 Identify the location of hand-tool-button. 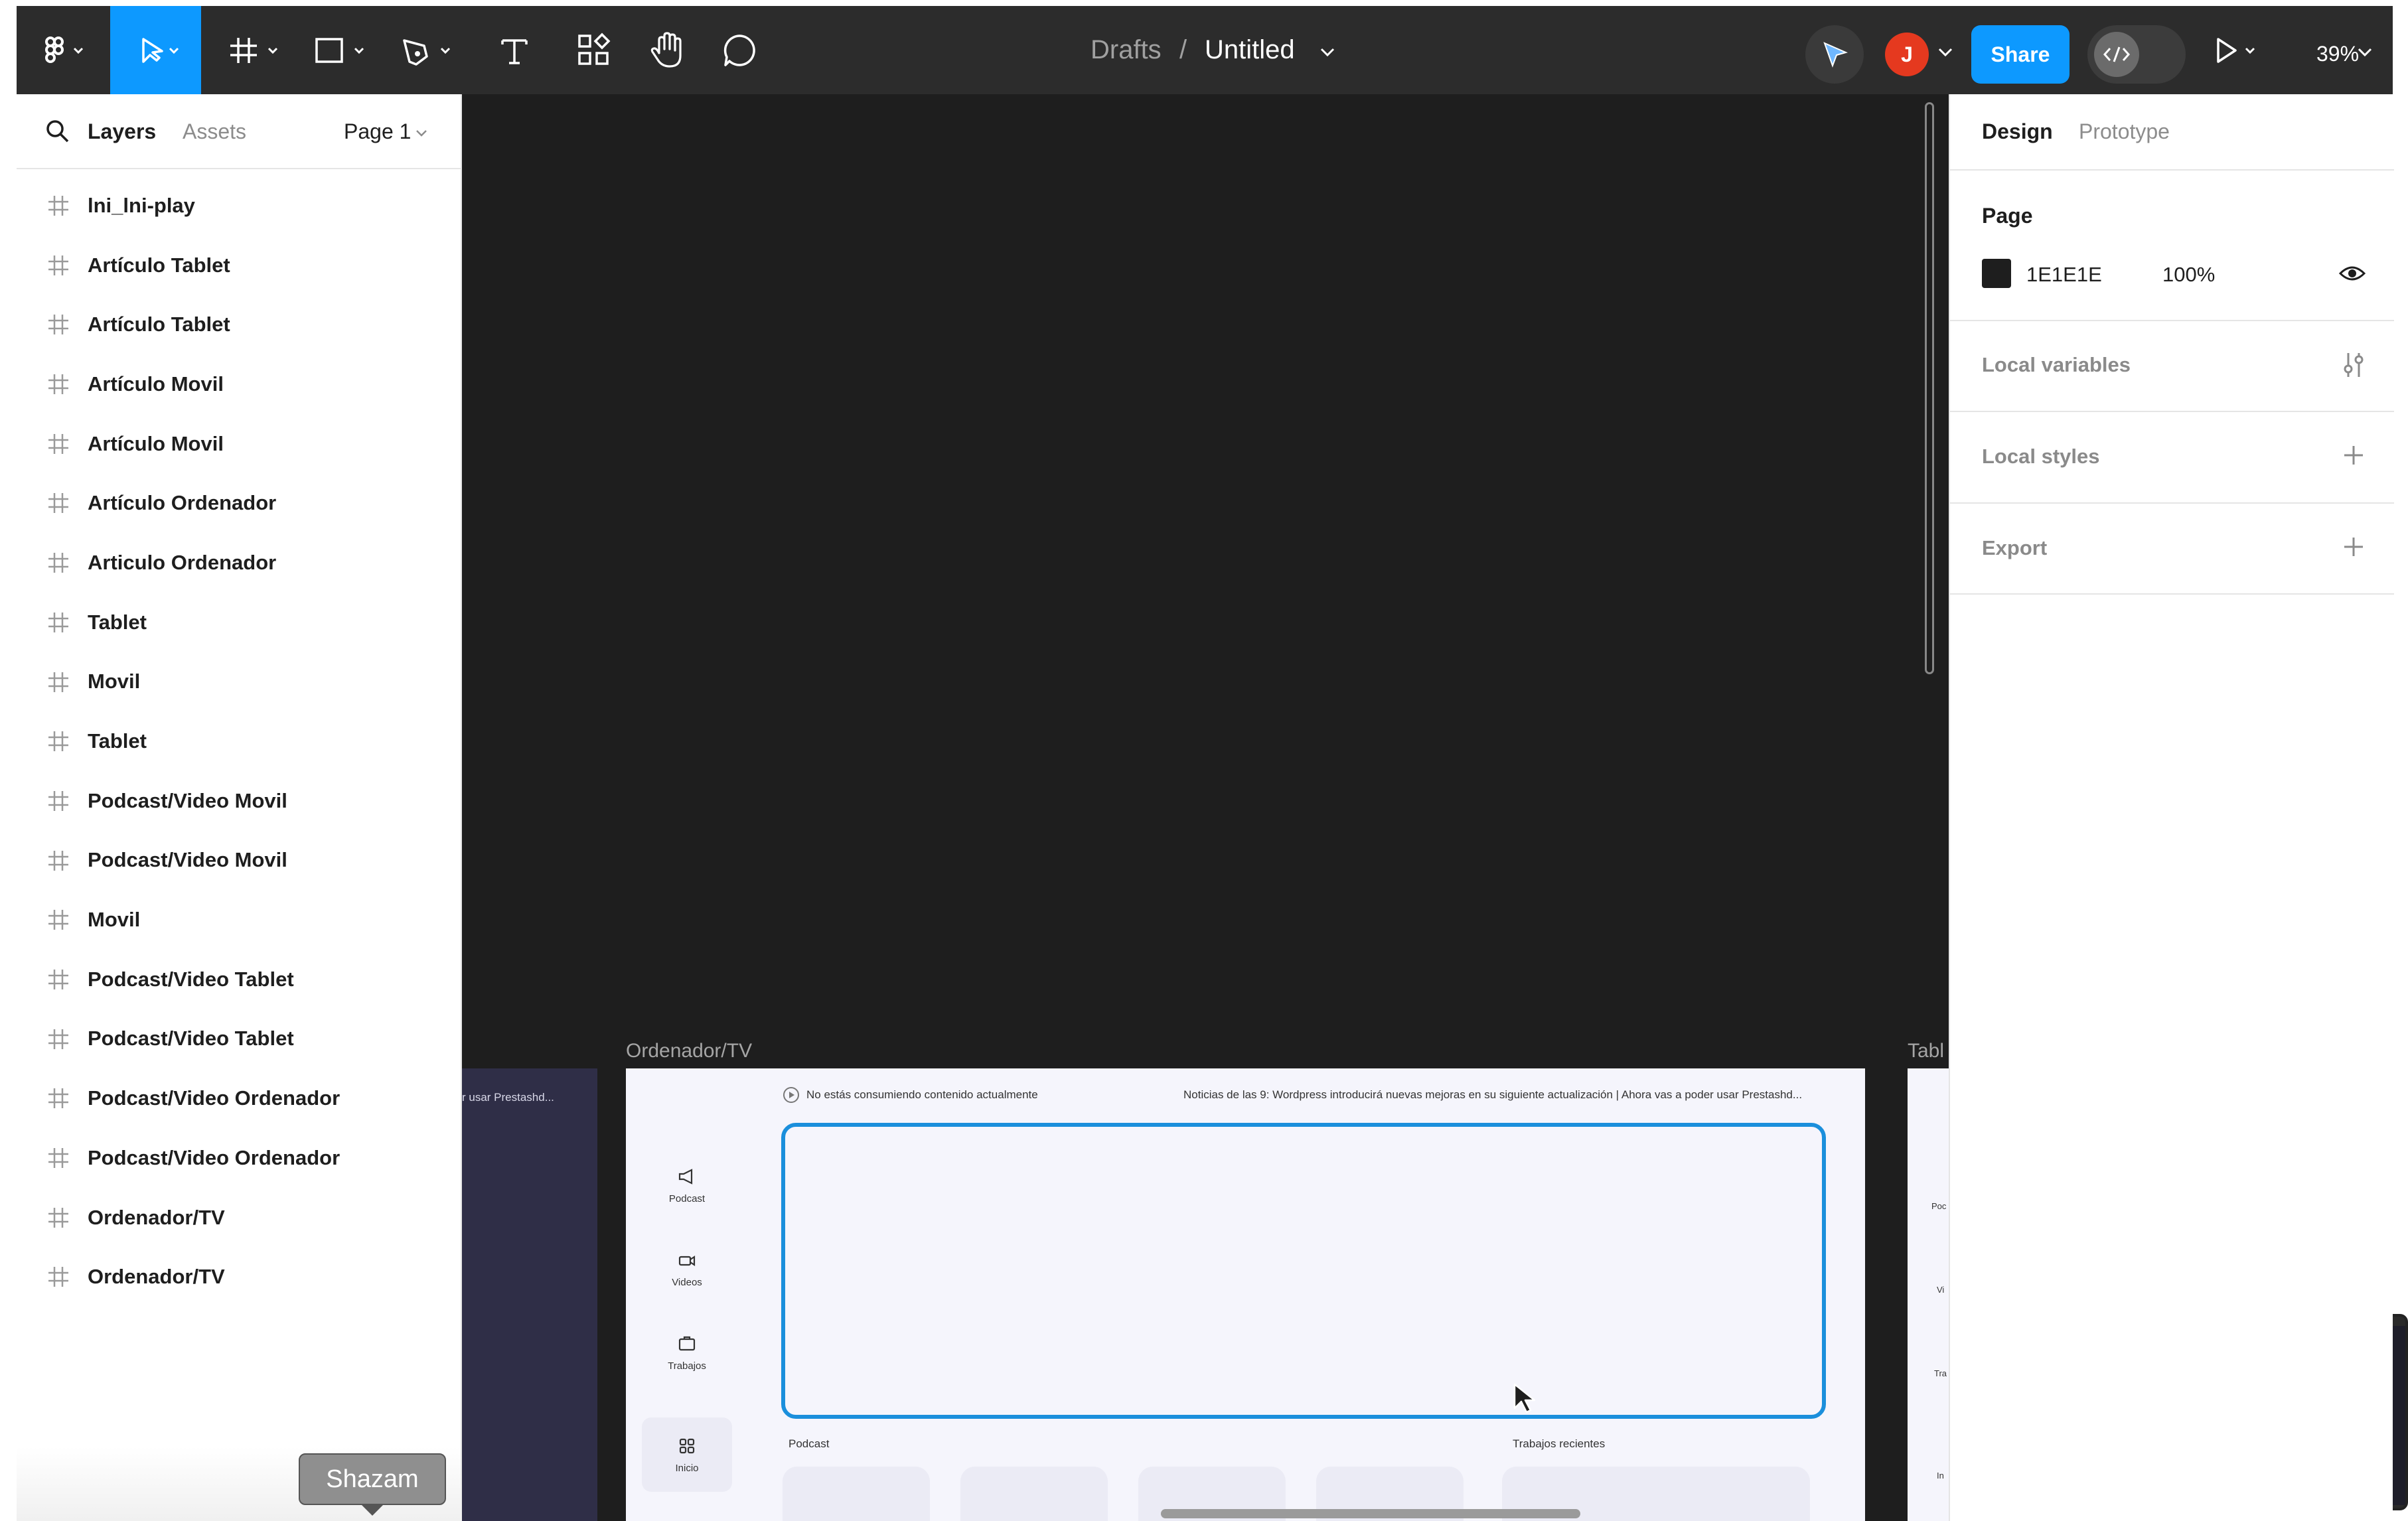
(667, 50).